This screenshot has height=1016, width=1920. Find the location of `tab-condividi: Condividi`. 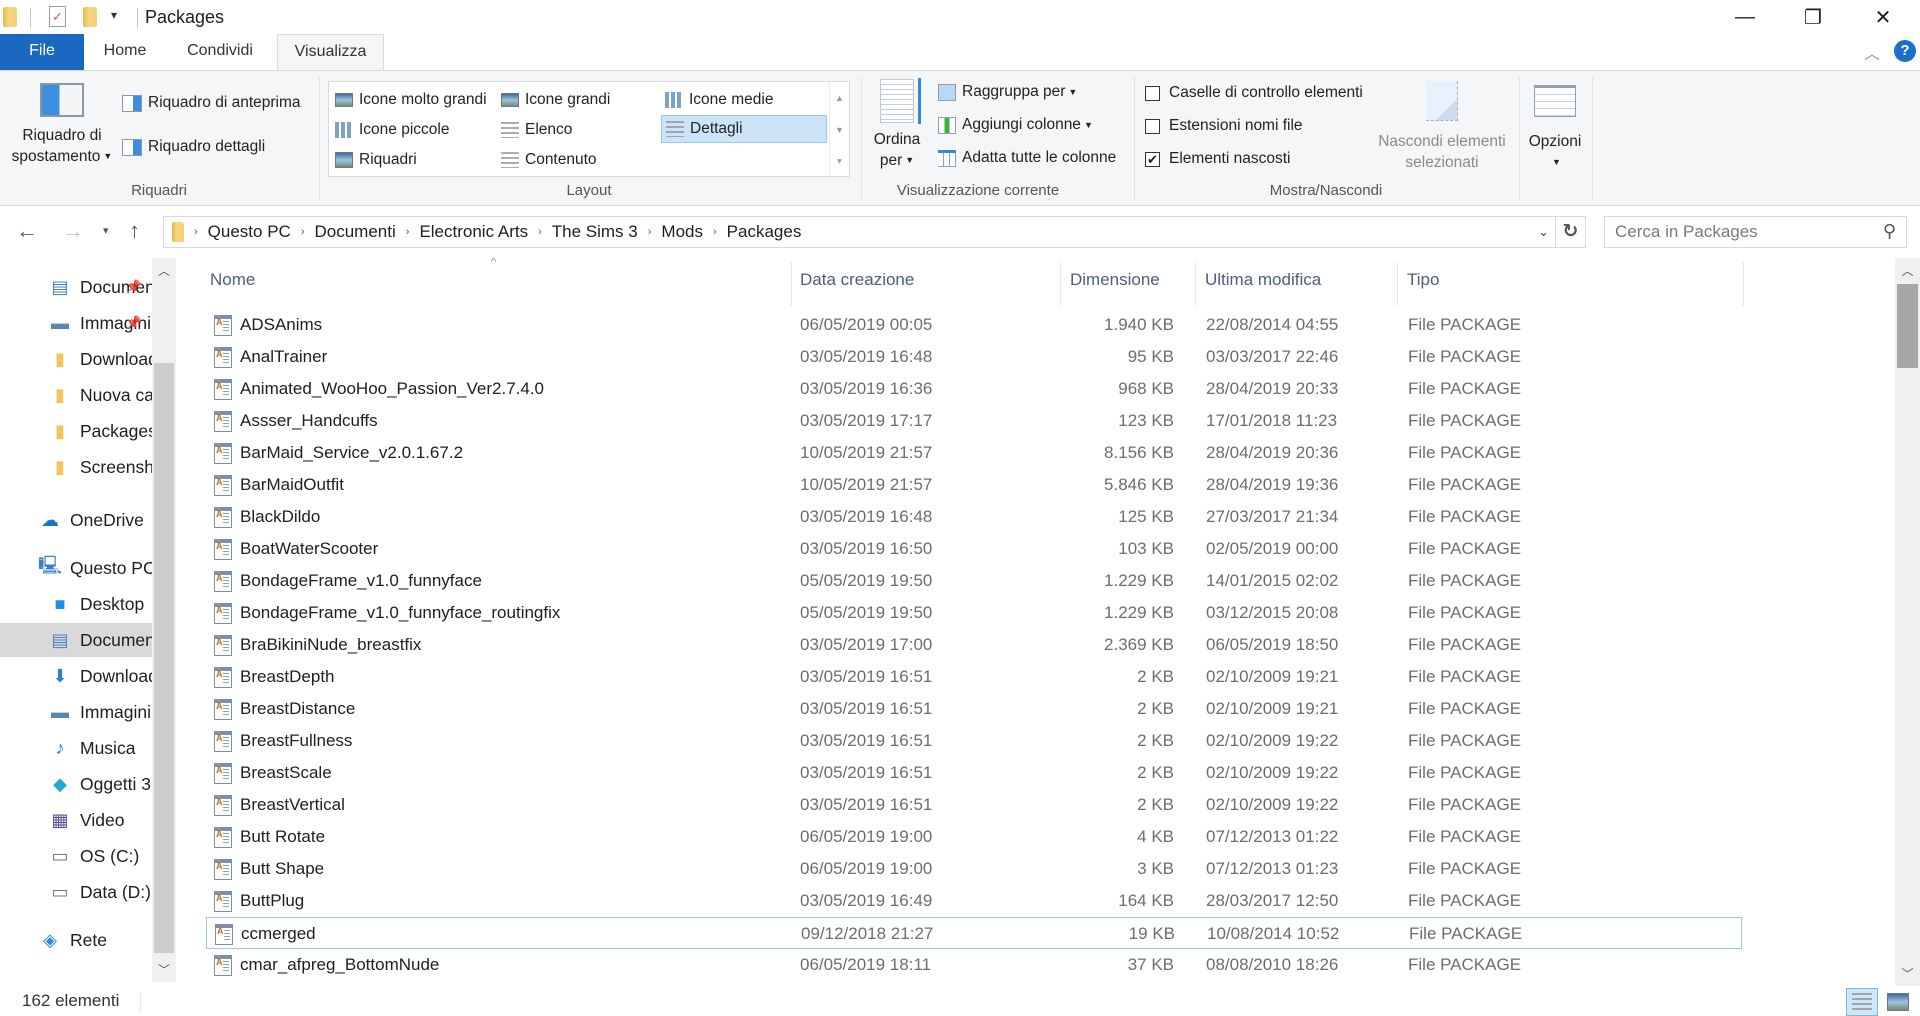

tab-condividi: Condividi is located at coordinates (220, 52).